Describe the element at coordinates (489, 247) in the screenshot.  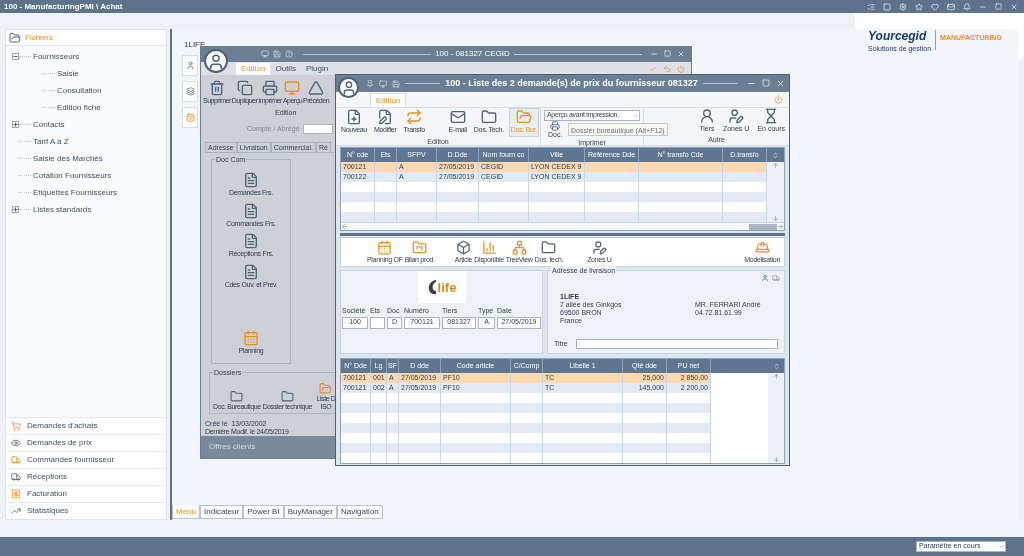
I see `bar-chart-icon` at that location.